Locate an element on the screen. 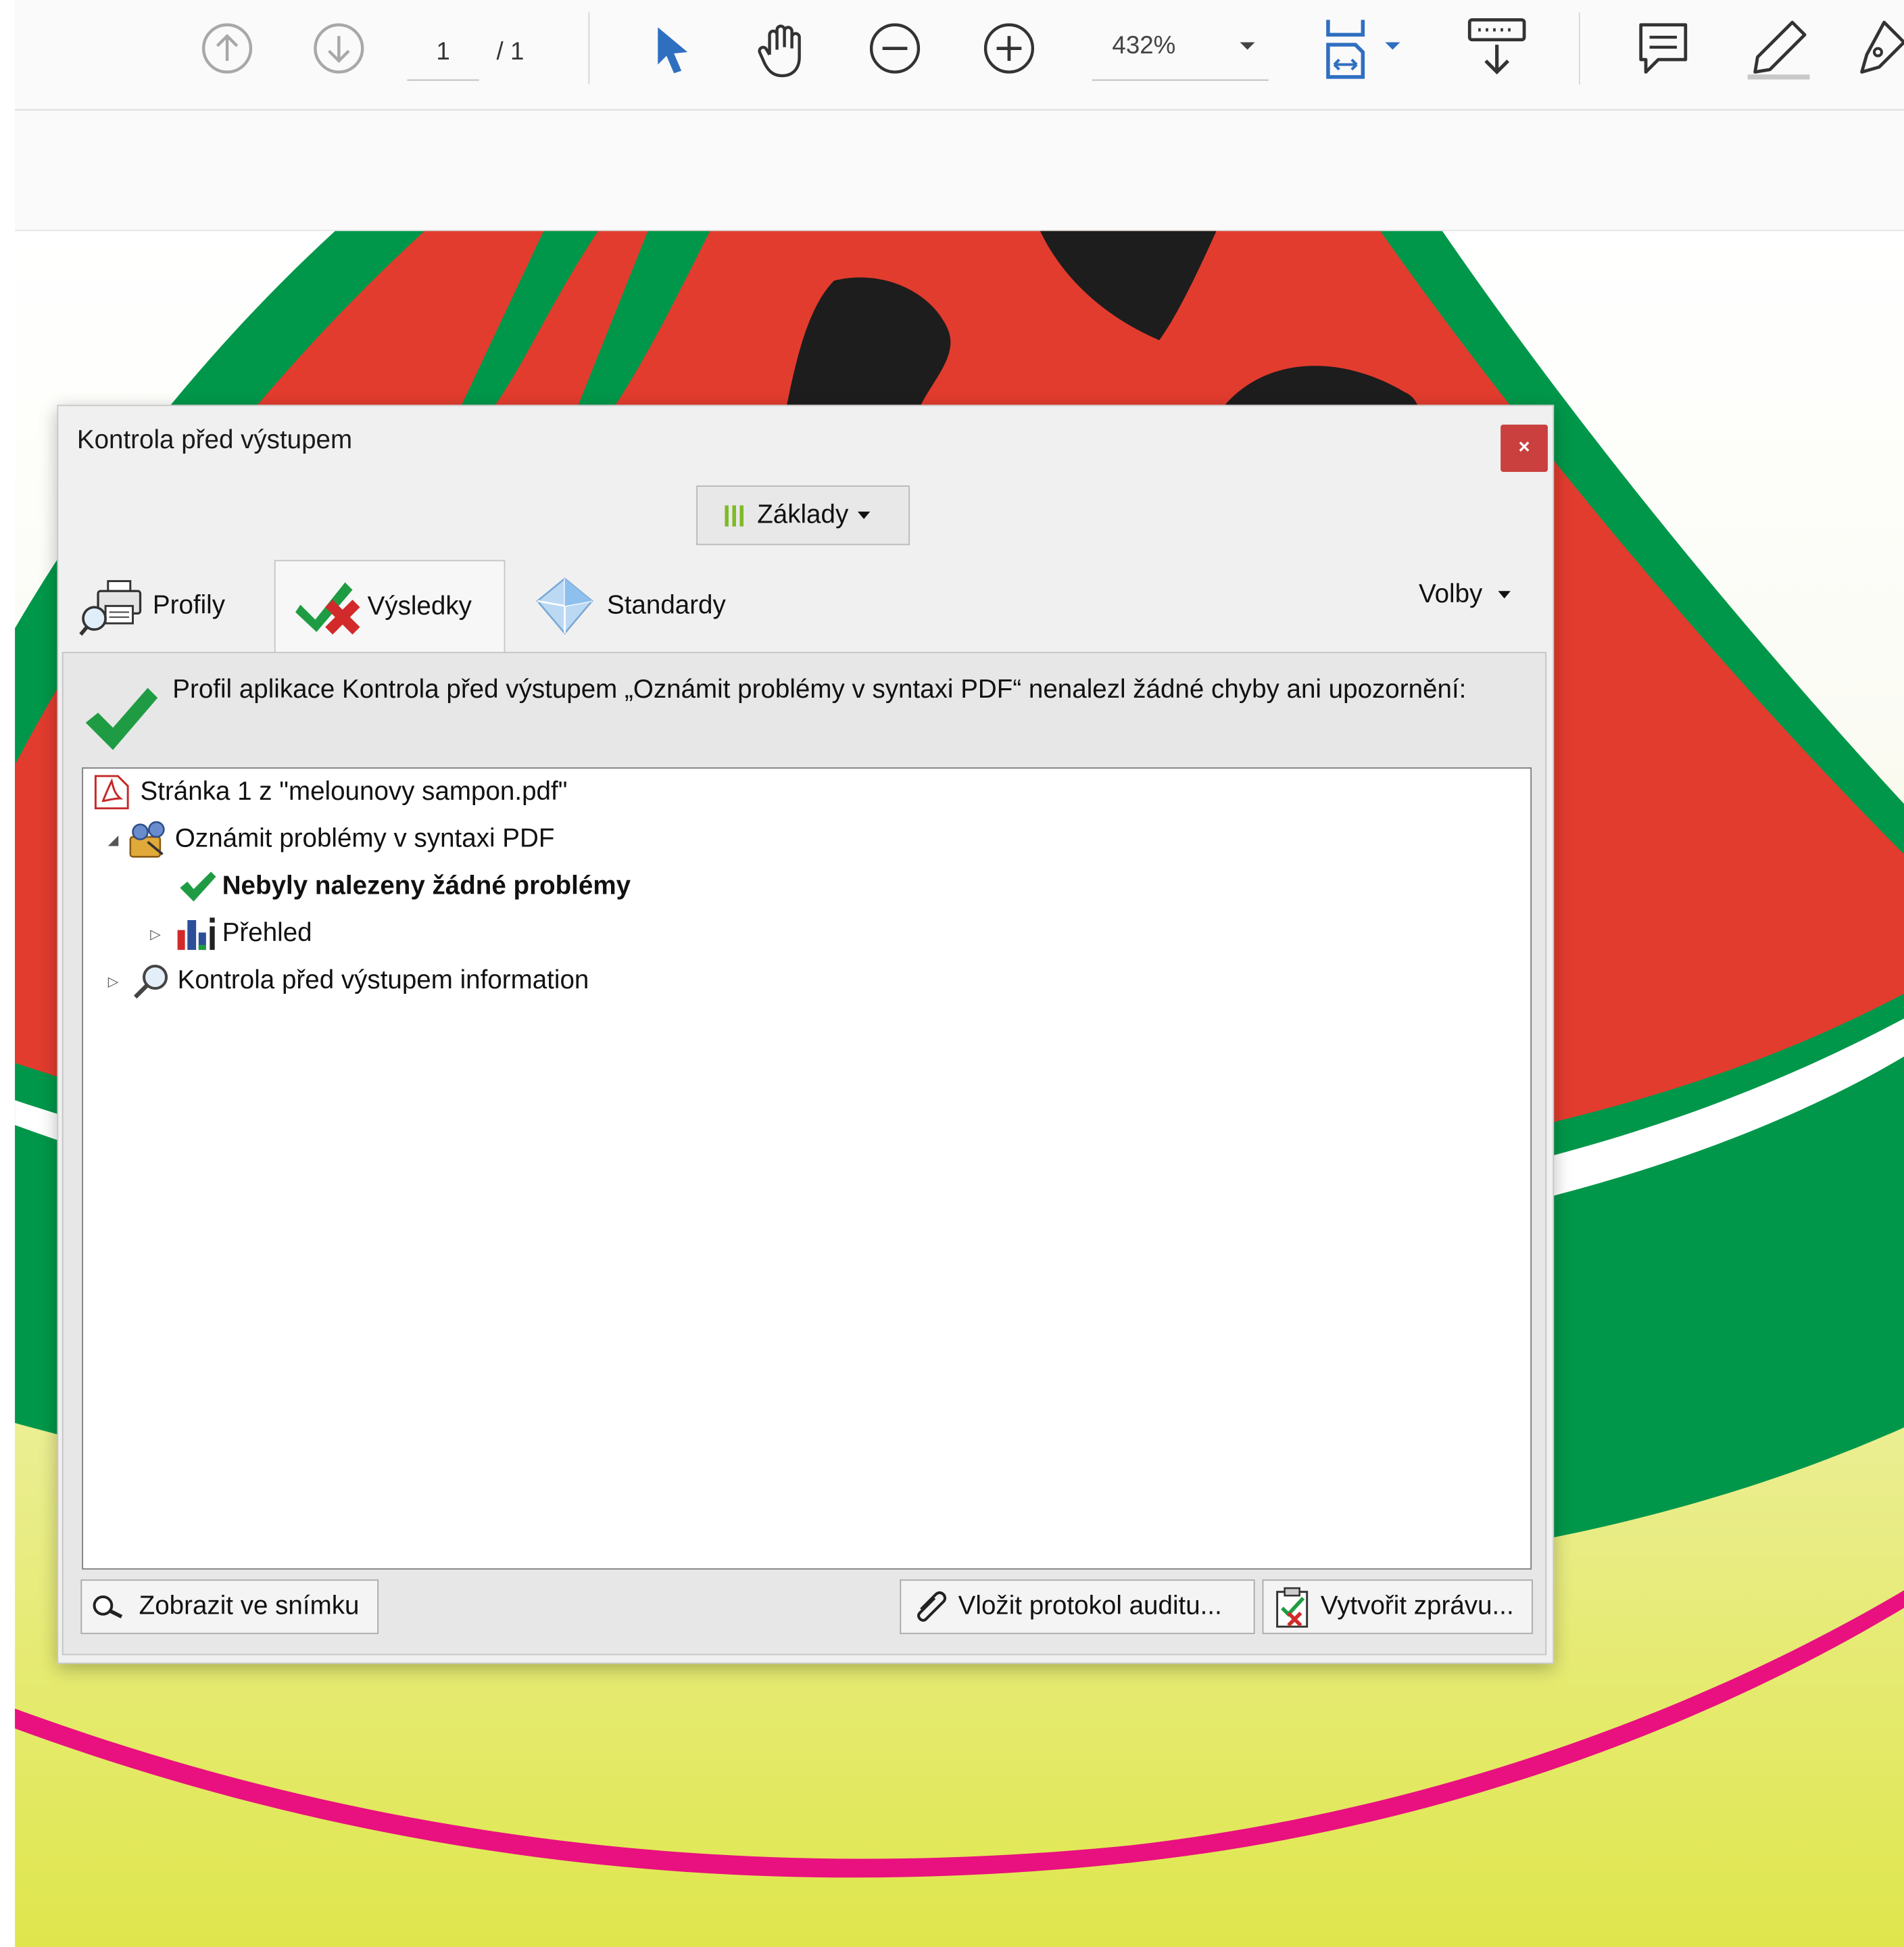 The image size is (1904, 1947). preflight-profile-icon is located at coordinates (147, 839).